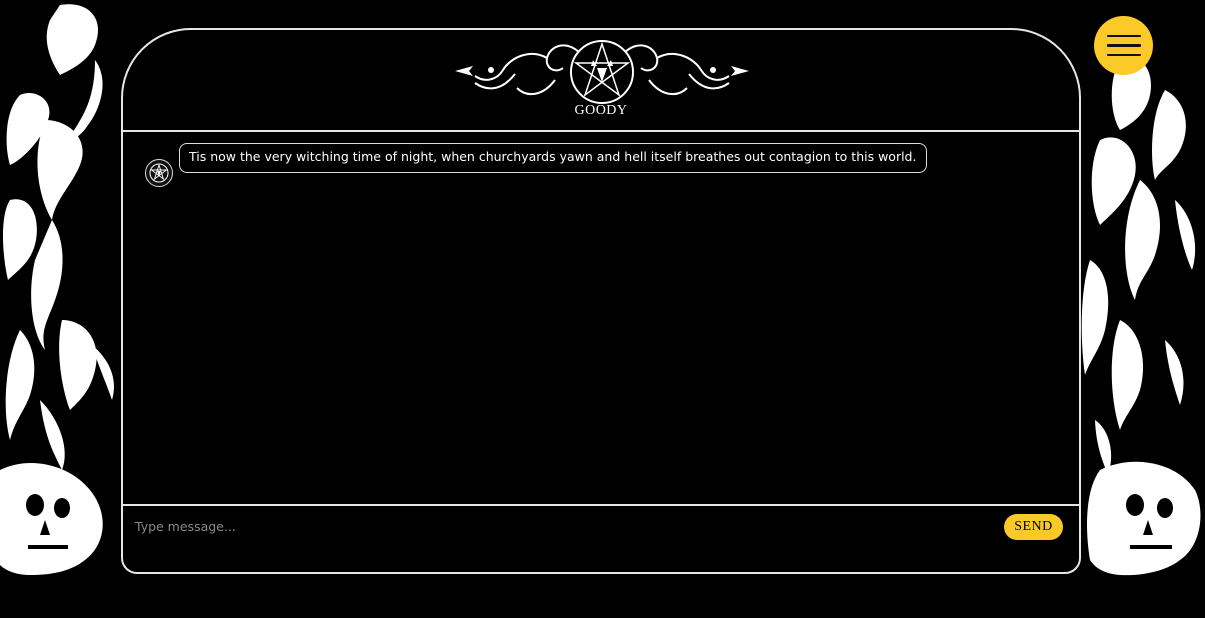 The height and width of the screenshot is (618, 1205). I want to click on message-input, so click(565, 526).